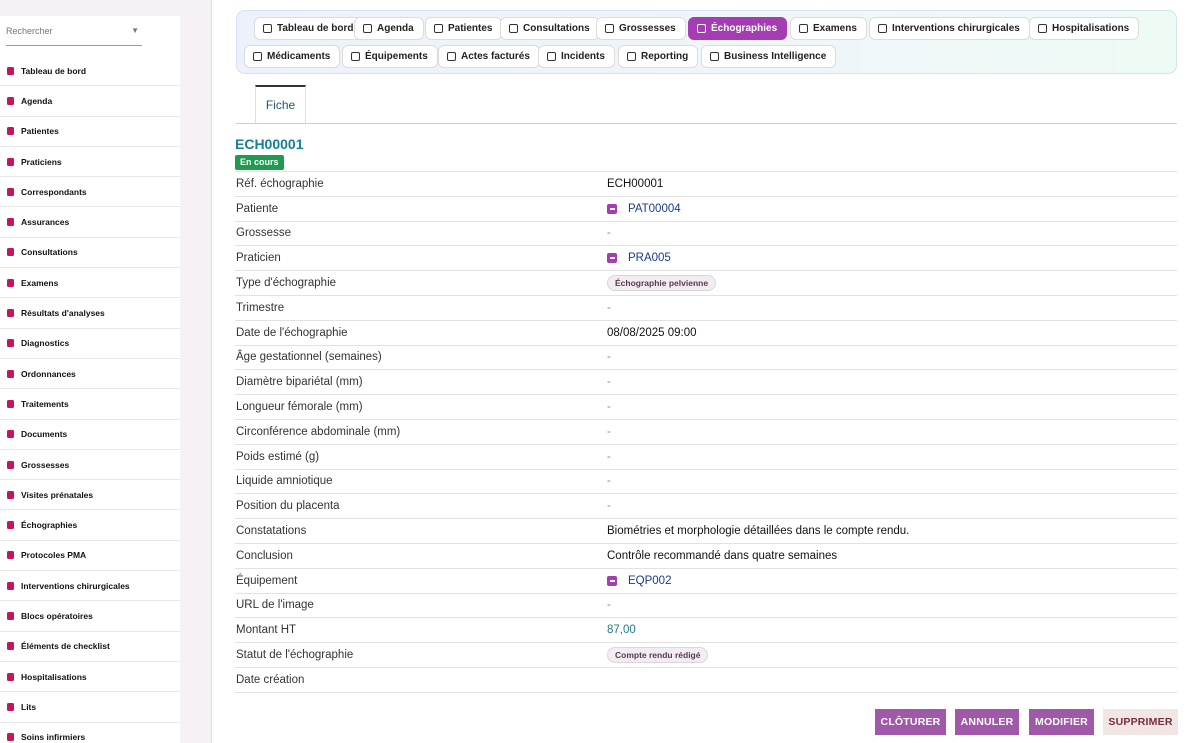 The image size is (1200, 743). What do you see at coordinates (654, 209) in the screenshot?
I see `field-value: PAT00004` at bounding box center [654, 209].